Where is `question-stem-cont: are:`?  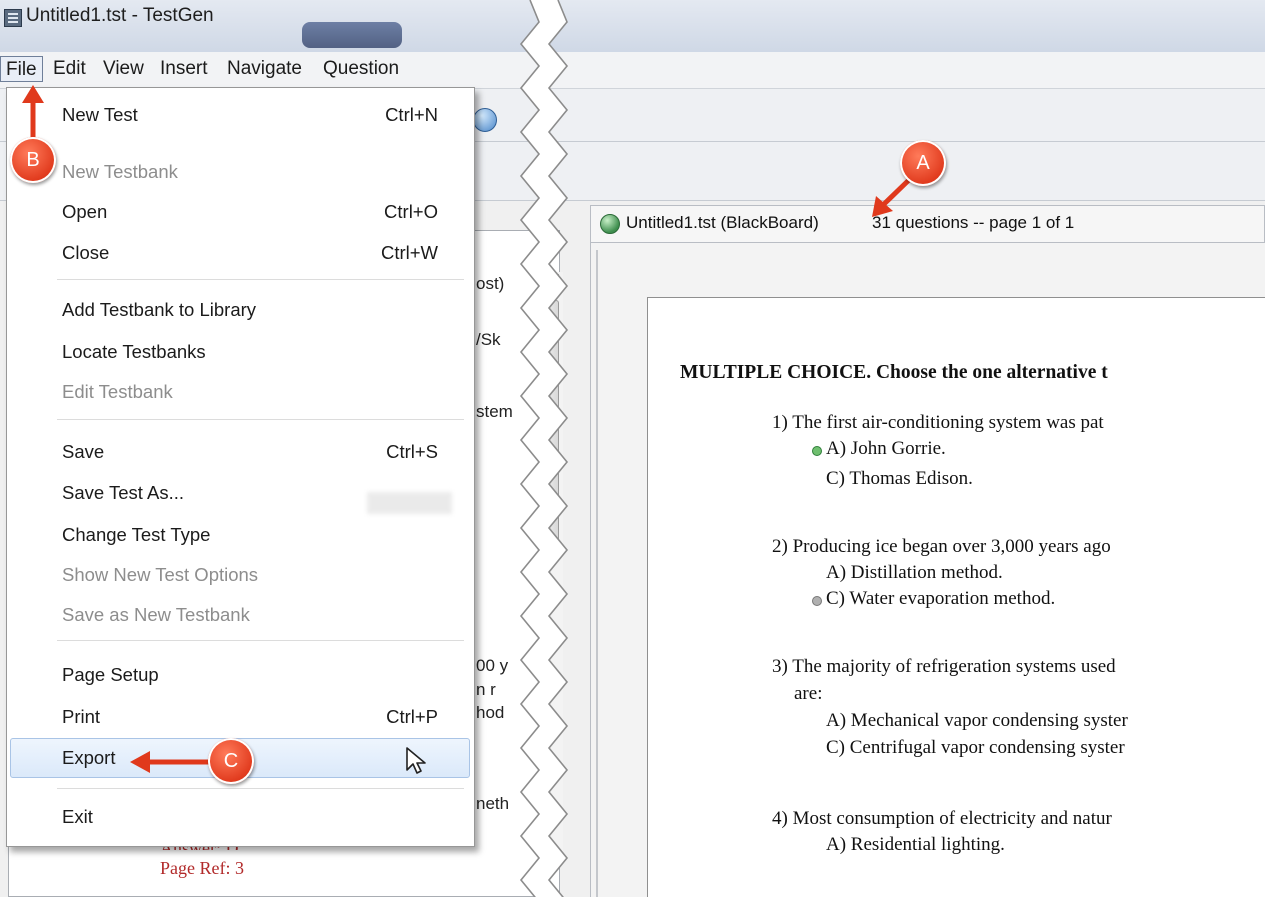
question-stem-cont: are: is located at coordinates (808, 693).